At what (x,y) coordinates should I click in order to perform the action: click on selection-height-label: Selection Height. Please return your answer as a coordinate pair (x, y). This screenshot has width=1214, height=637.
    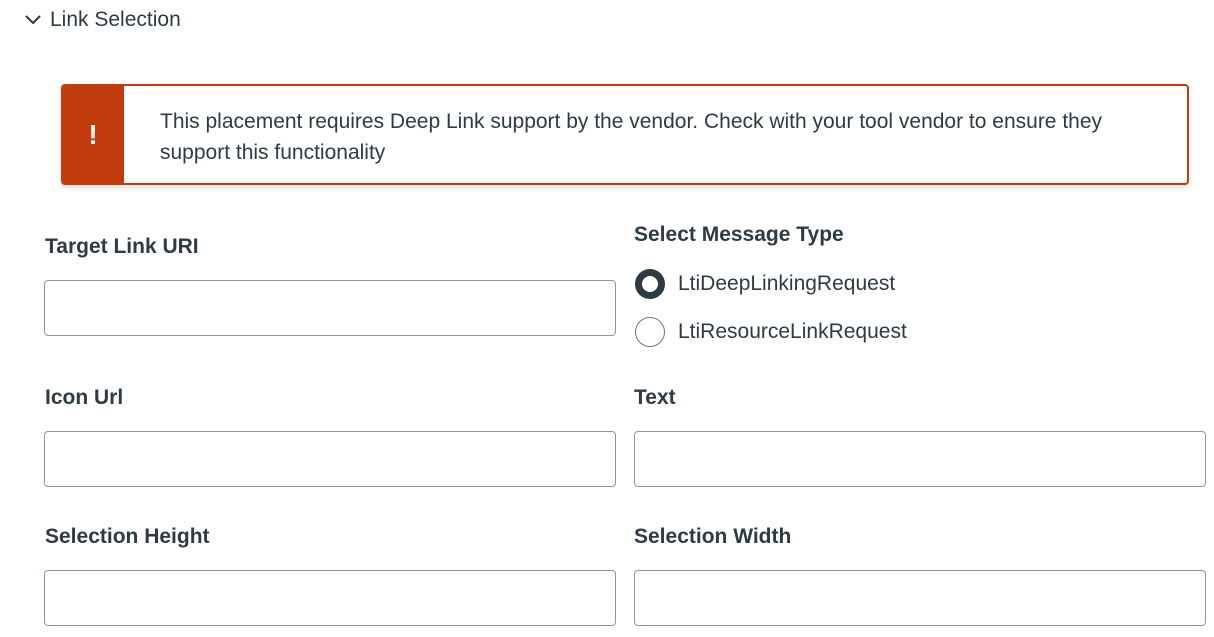
    Looking at the image, I should click on (127, 536).